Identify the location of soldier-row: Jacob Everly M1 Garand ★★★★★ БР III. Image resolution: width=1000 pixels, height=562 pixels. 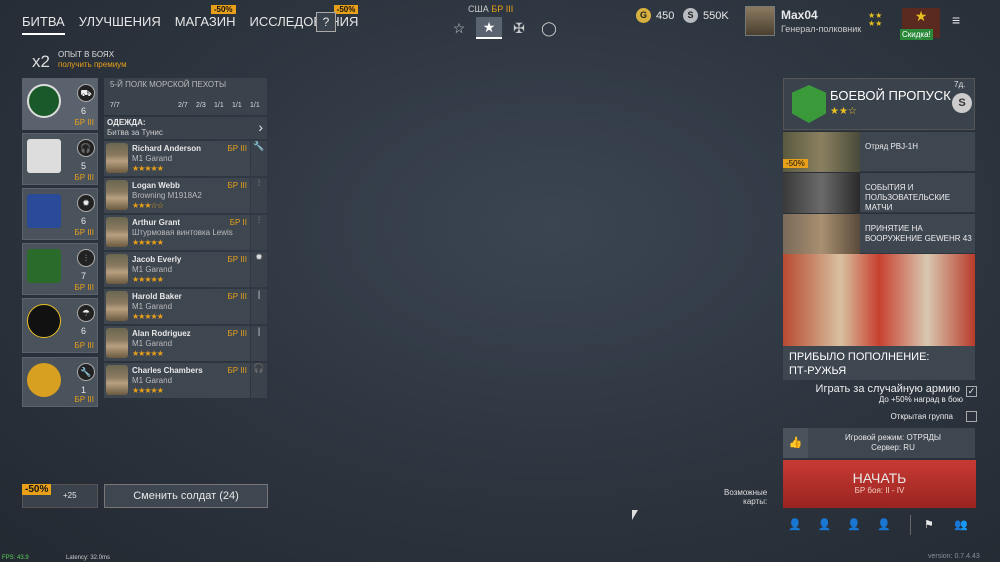
(177, 269).